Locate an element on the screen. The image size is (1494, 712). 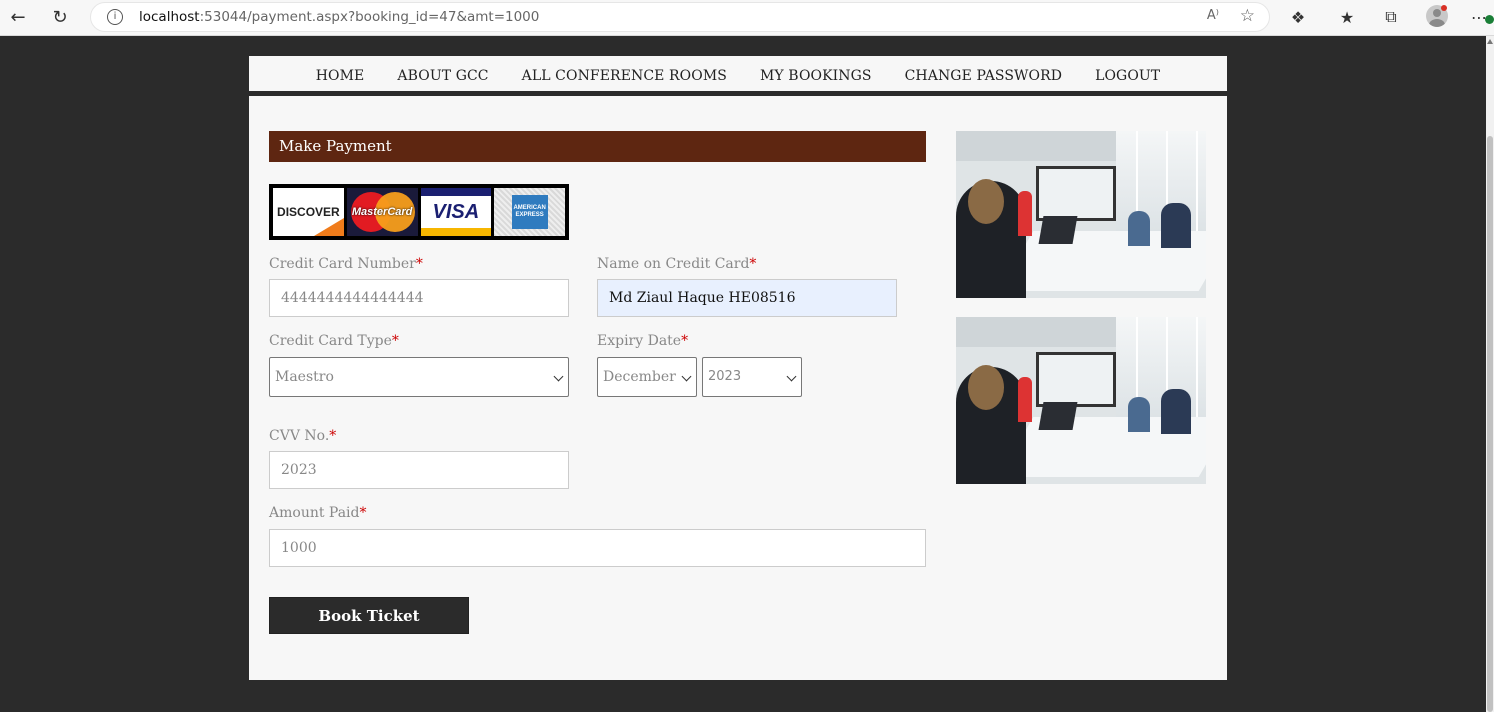
name-on-card-label: Name on Credit Card* is located at coordinates (676, 264).